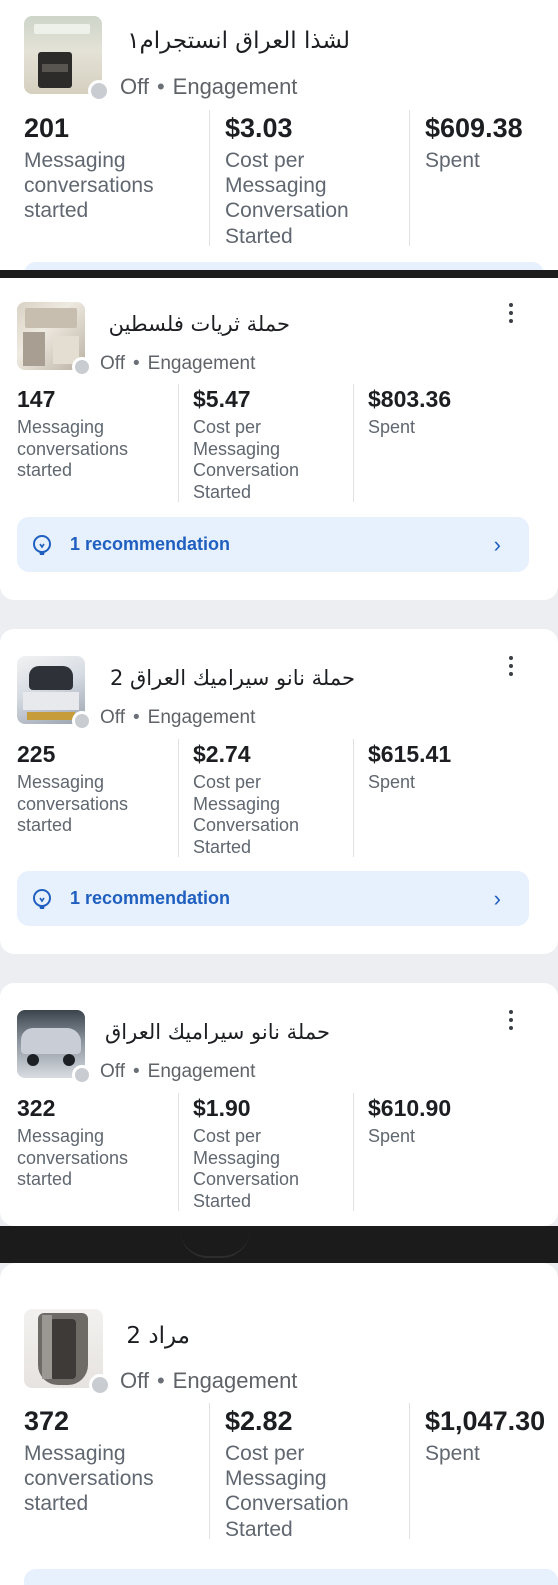 The width and height of the screenshot is (558, 1585). Describe the element at coordinates (497, 898) in the screenshot. I see `chevron-right-icon: ›` at that location.